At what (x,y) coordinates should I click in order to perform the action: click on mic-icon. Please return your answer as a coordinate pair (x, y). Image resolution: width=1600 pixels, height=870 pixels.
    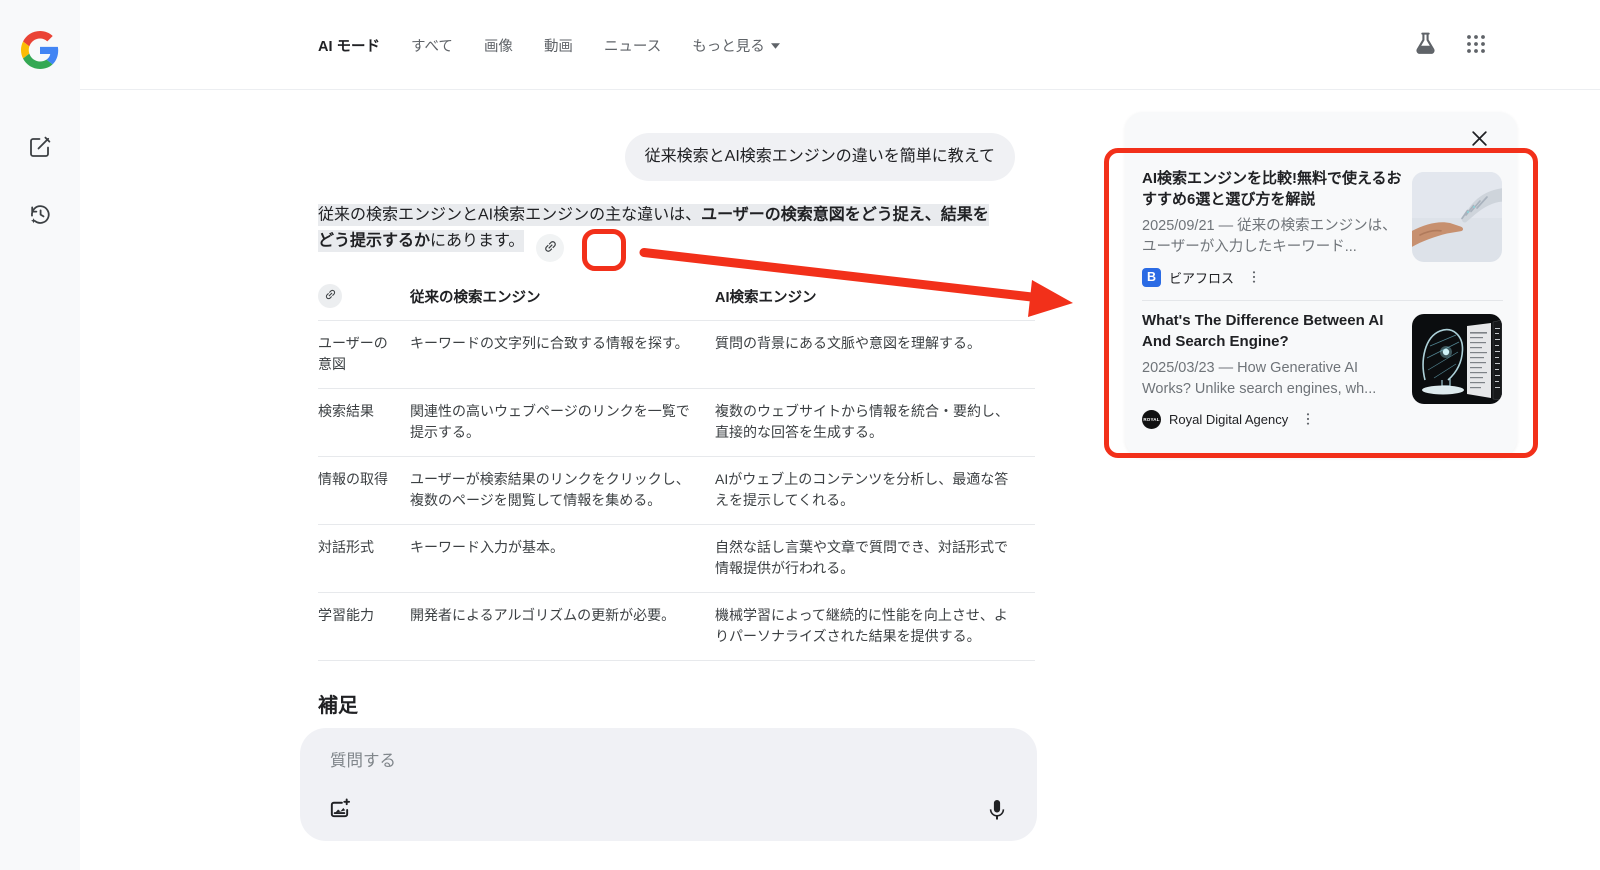
    Looking at the image, I should click on (997, 811).